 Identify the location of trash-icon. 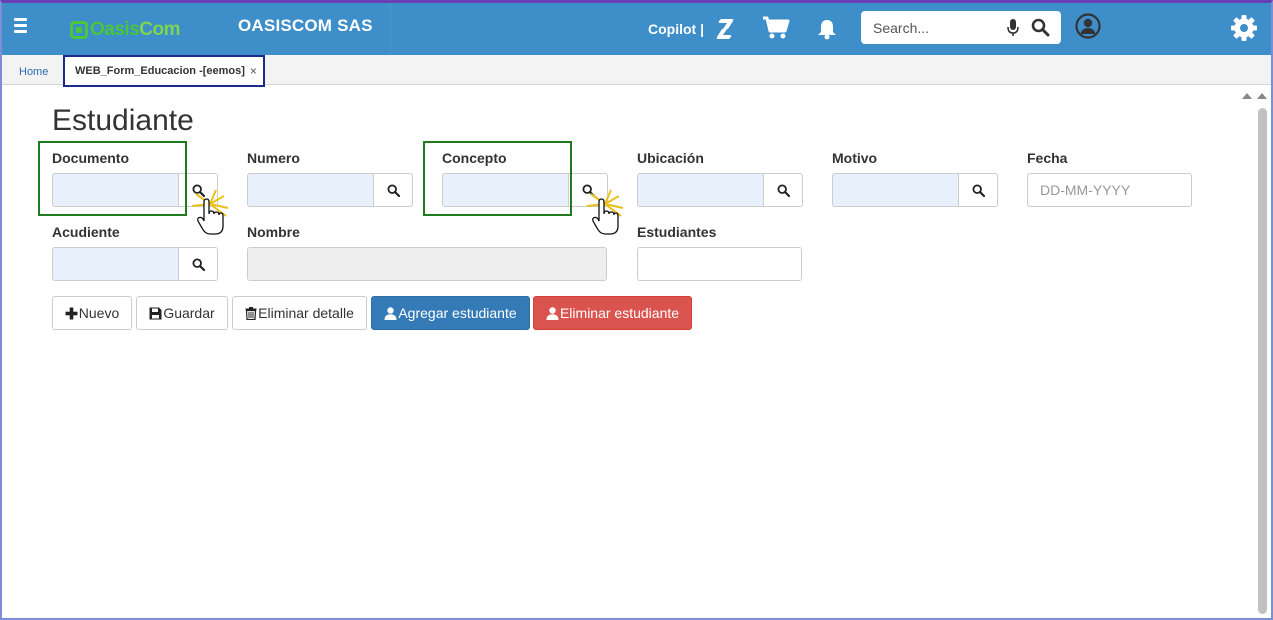
(251, 313).